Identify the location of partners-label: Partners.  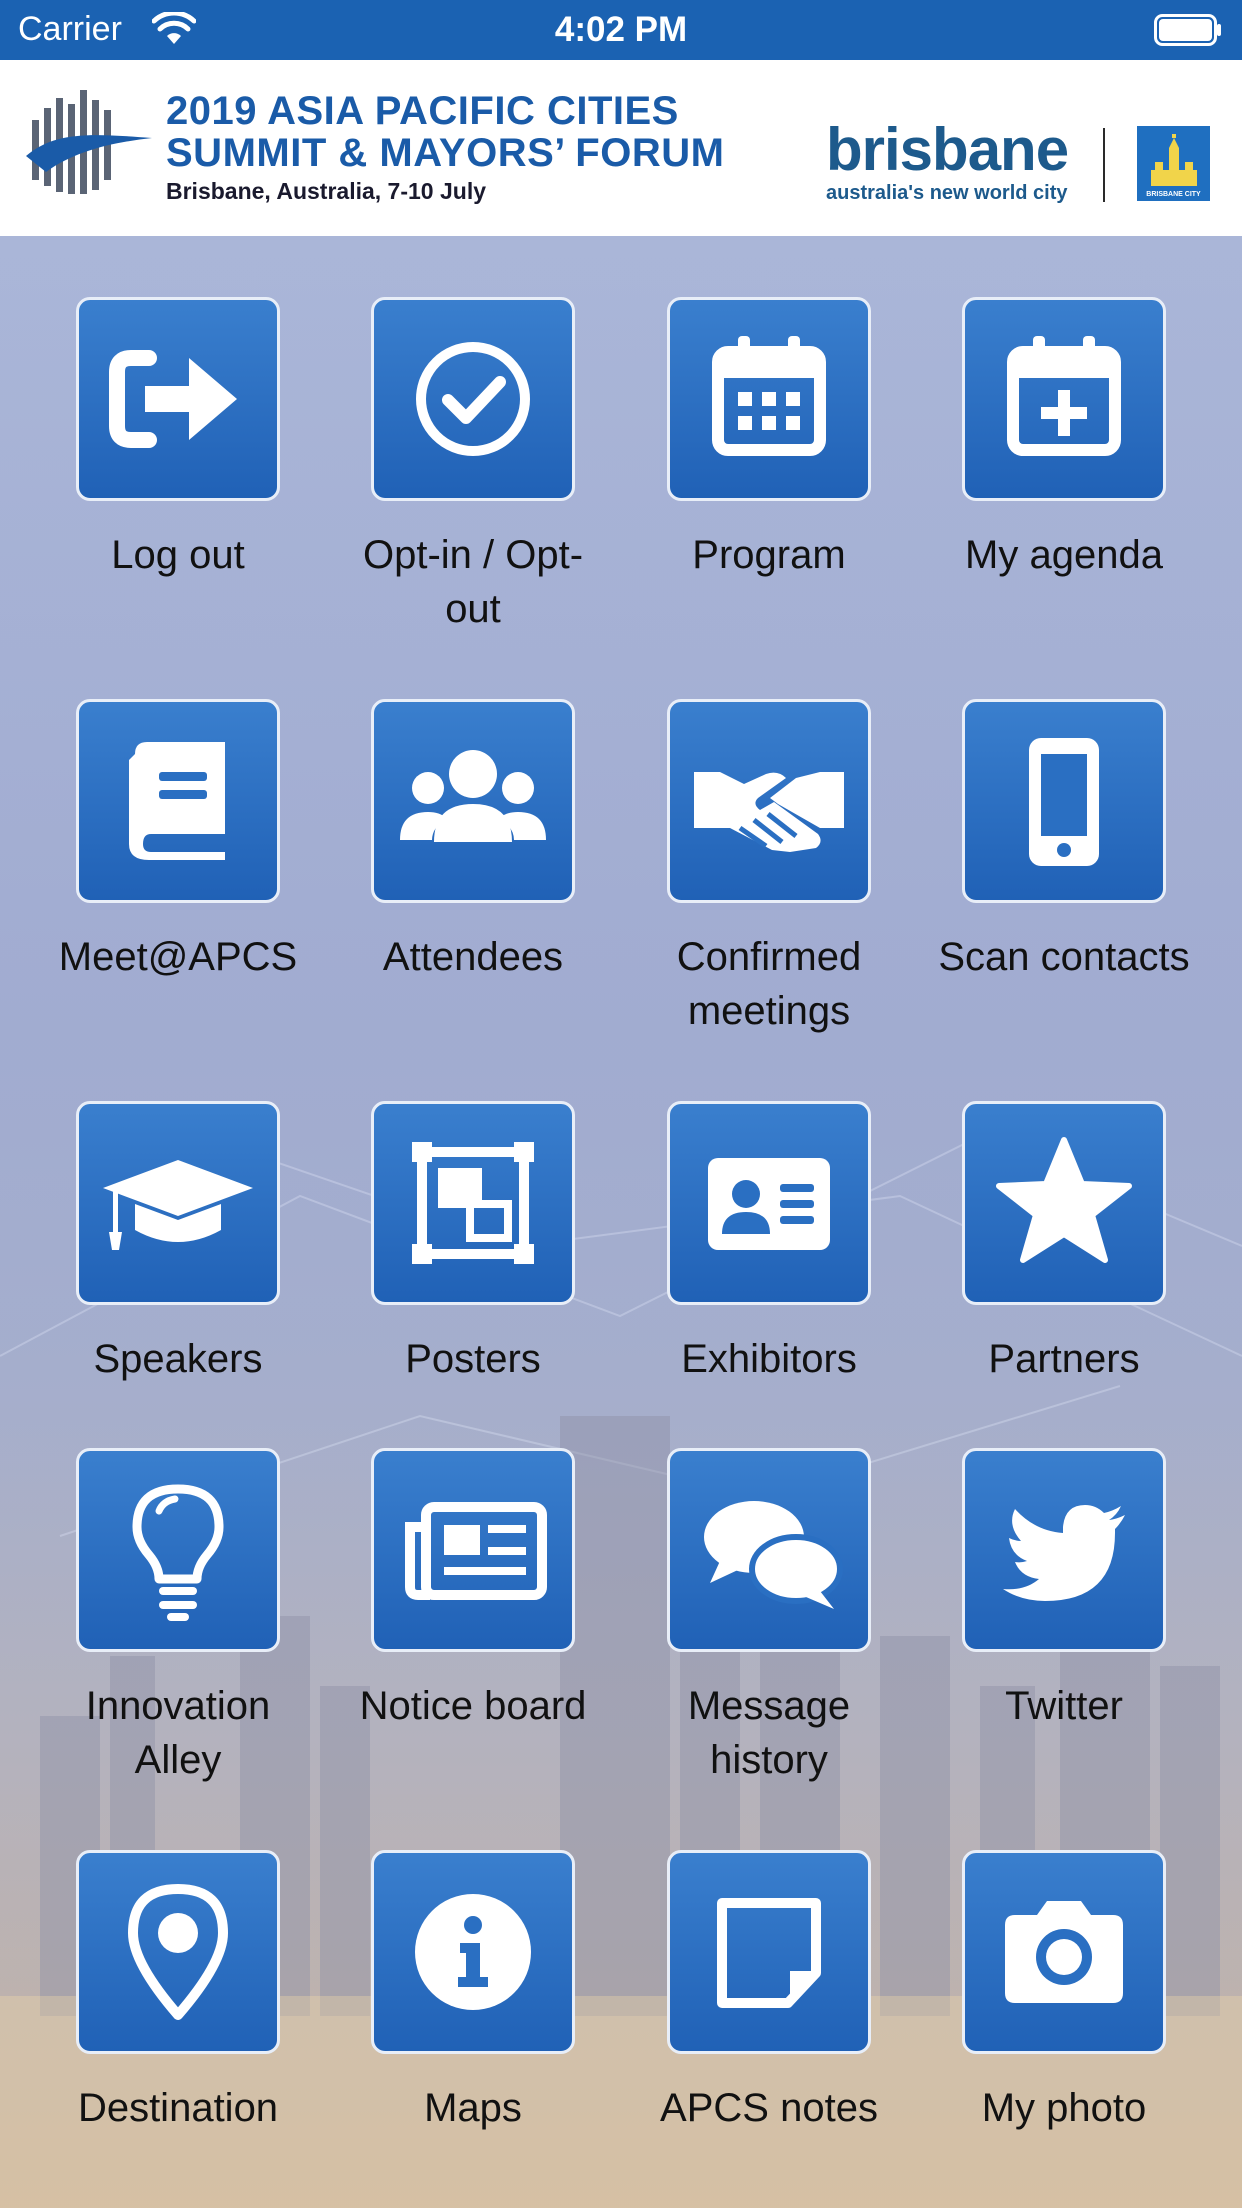
(1064, 1359).